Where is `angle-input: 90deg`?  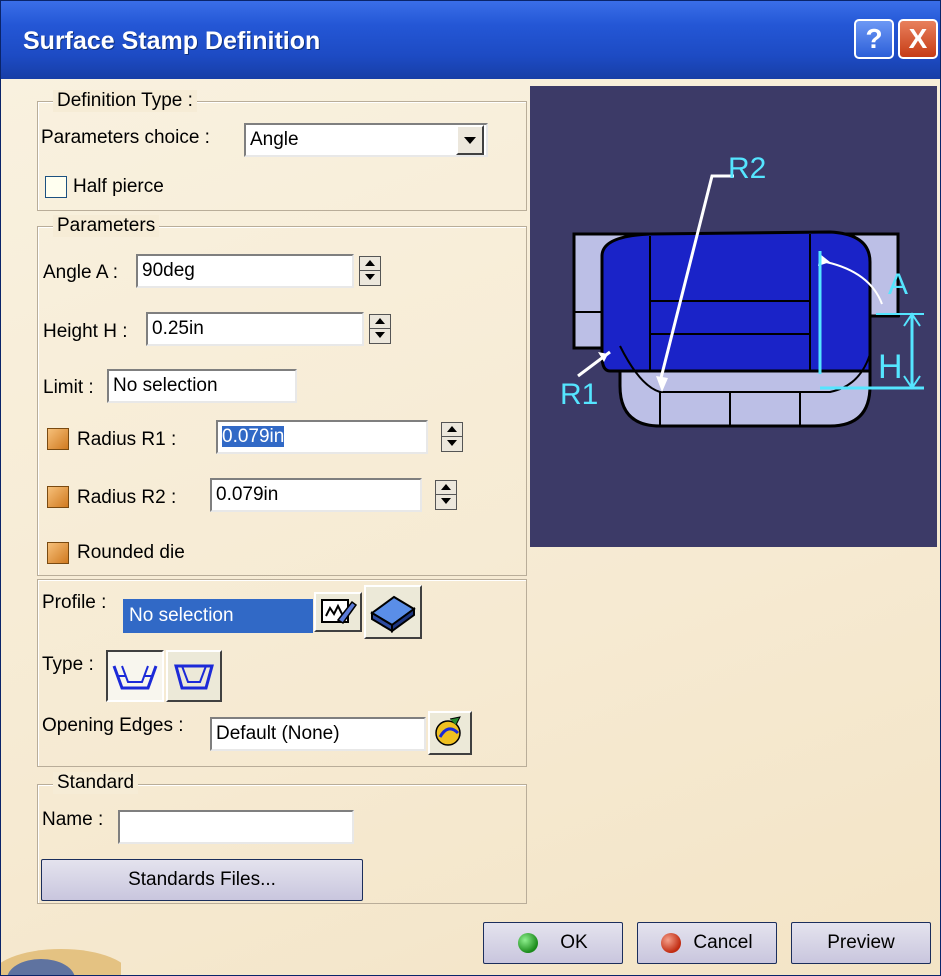
angle-input: 90deg is located at coordinates (245, 271).